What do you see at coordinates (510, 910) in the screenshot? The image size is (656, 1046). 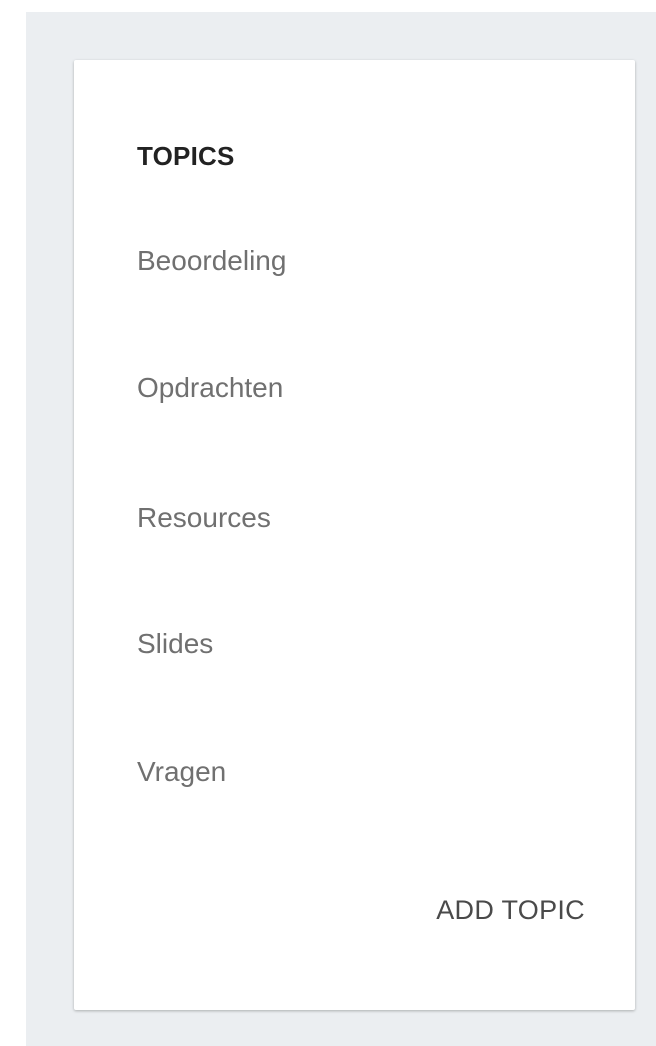 I see `add-topic-button: ADD TOPIC` at bounding box center [510, 910].